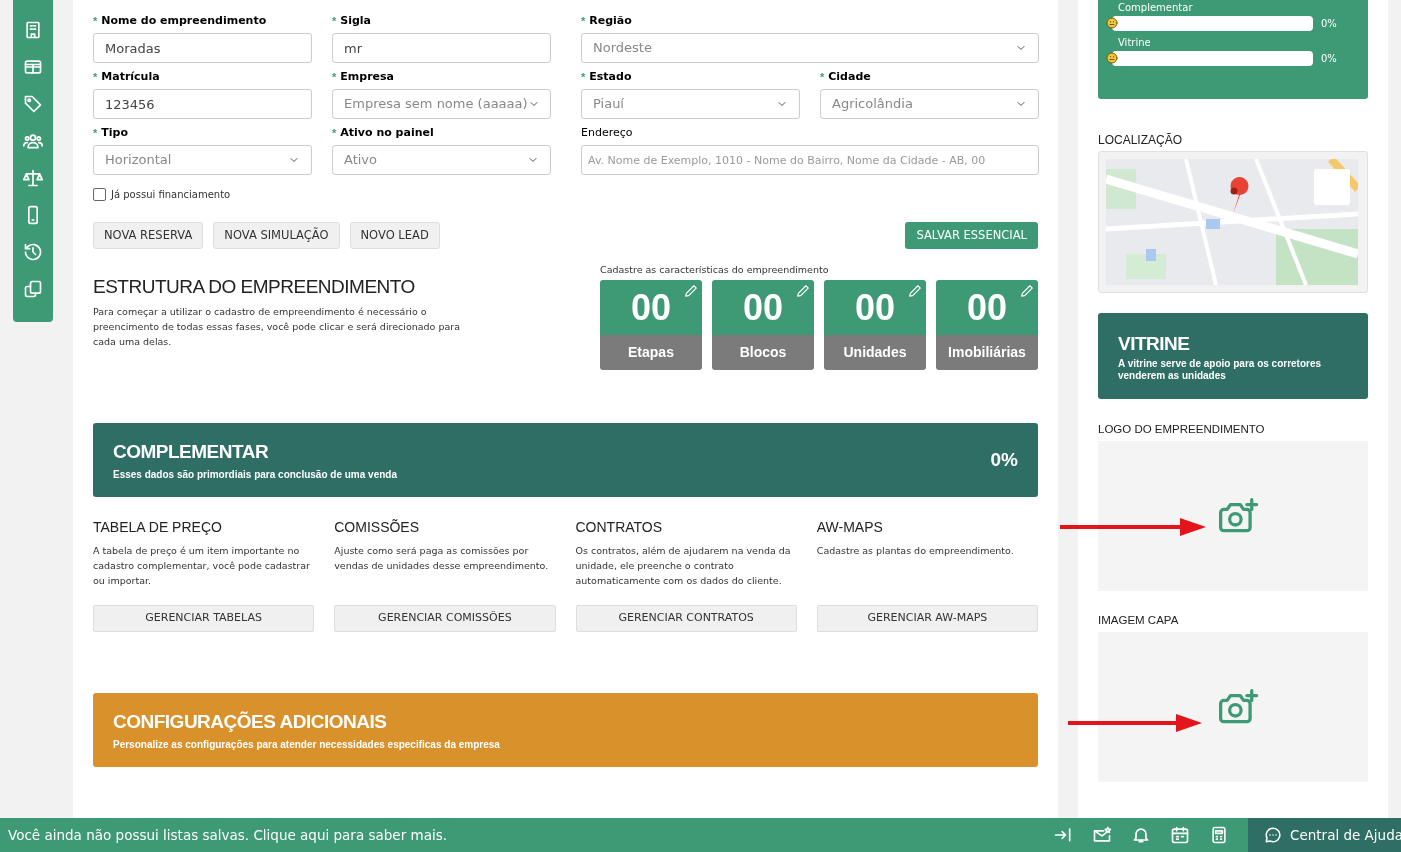 Image resolution: width=1401 pixels, height=852 pixels. I want to click on select-field: Agricolândia, so click(929, 104).